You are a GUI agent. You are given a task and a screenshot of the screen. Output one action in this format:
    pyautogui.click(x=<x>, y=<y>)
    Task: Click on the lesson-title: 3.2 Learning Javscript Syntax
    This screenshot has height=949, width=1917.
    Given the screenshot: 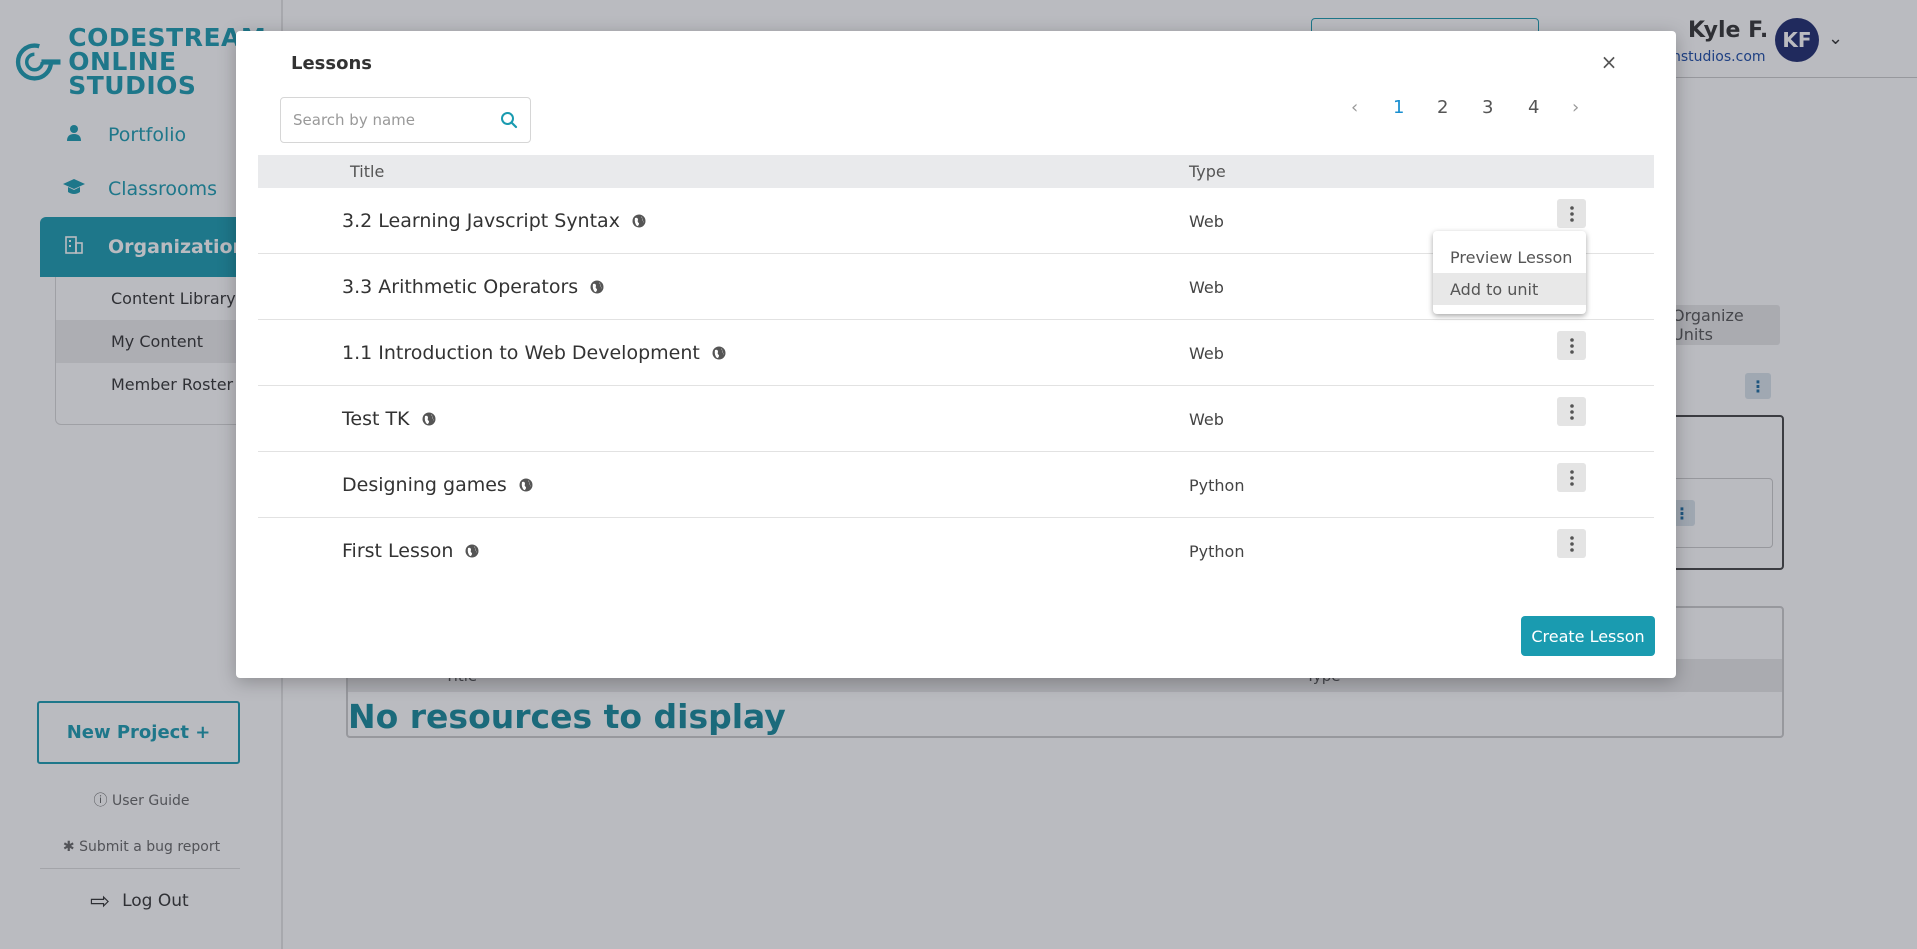 What is the action you would take?
    pyautogui.click(x=481, y=221)
    